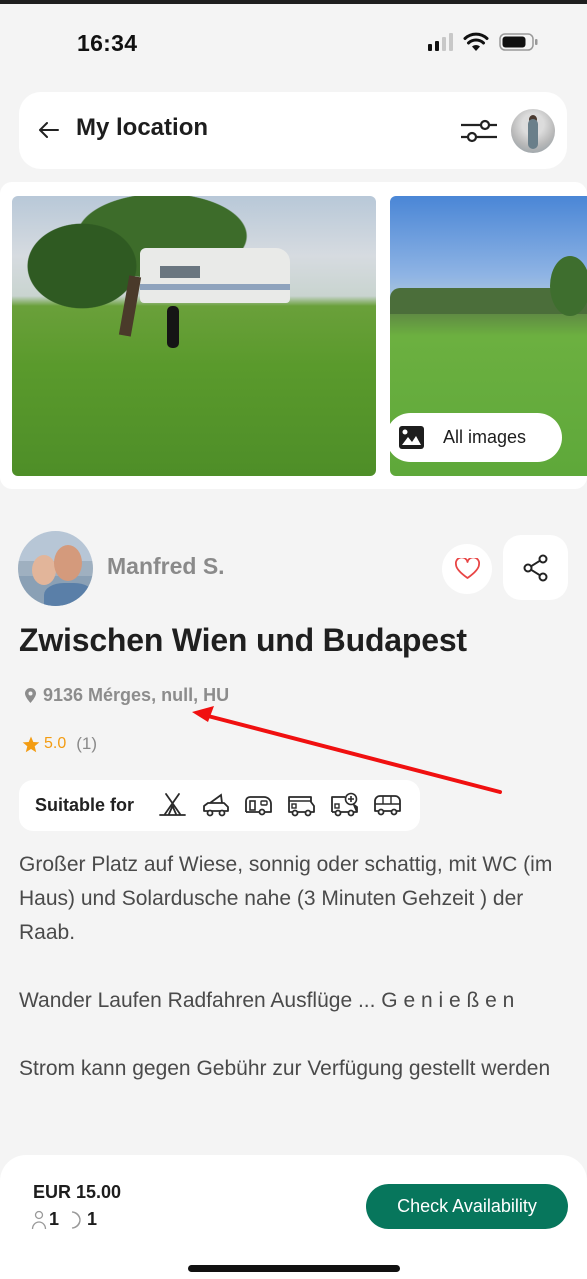 This screenshot has height=1279, width=587. I want to click on night-count: 1, so click(92, 1219).